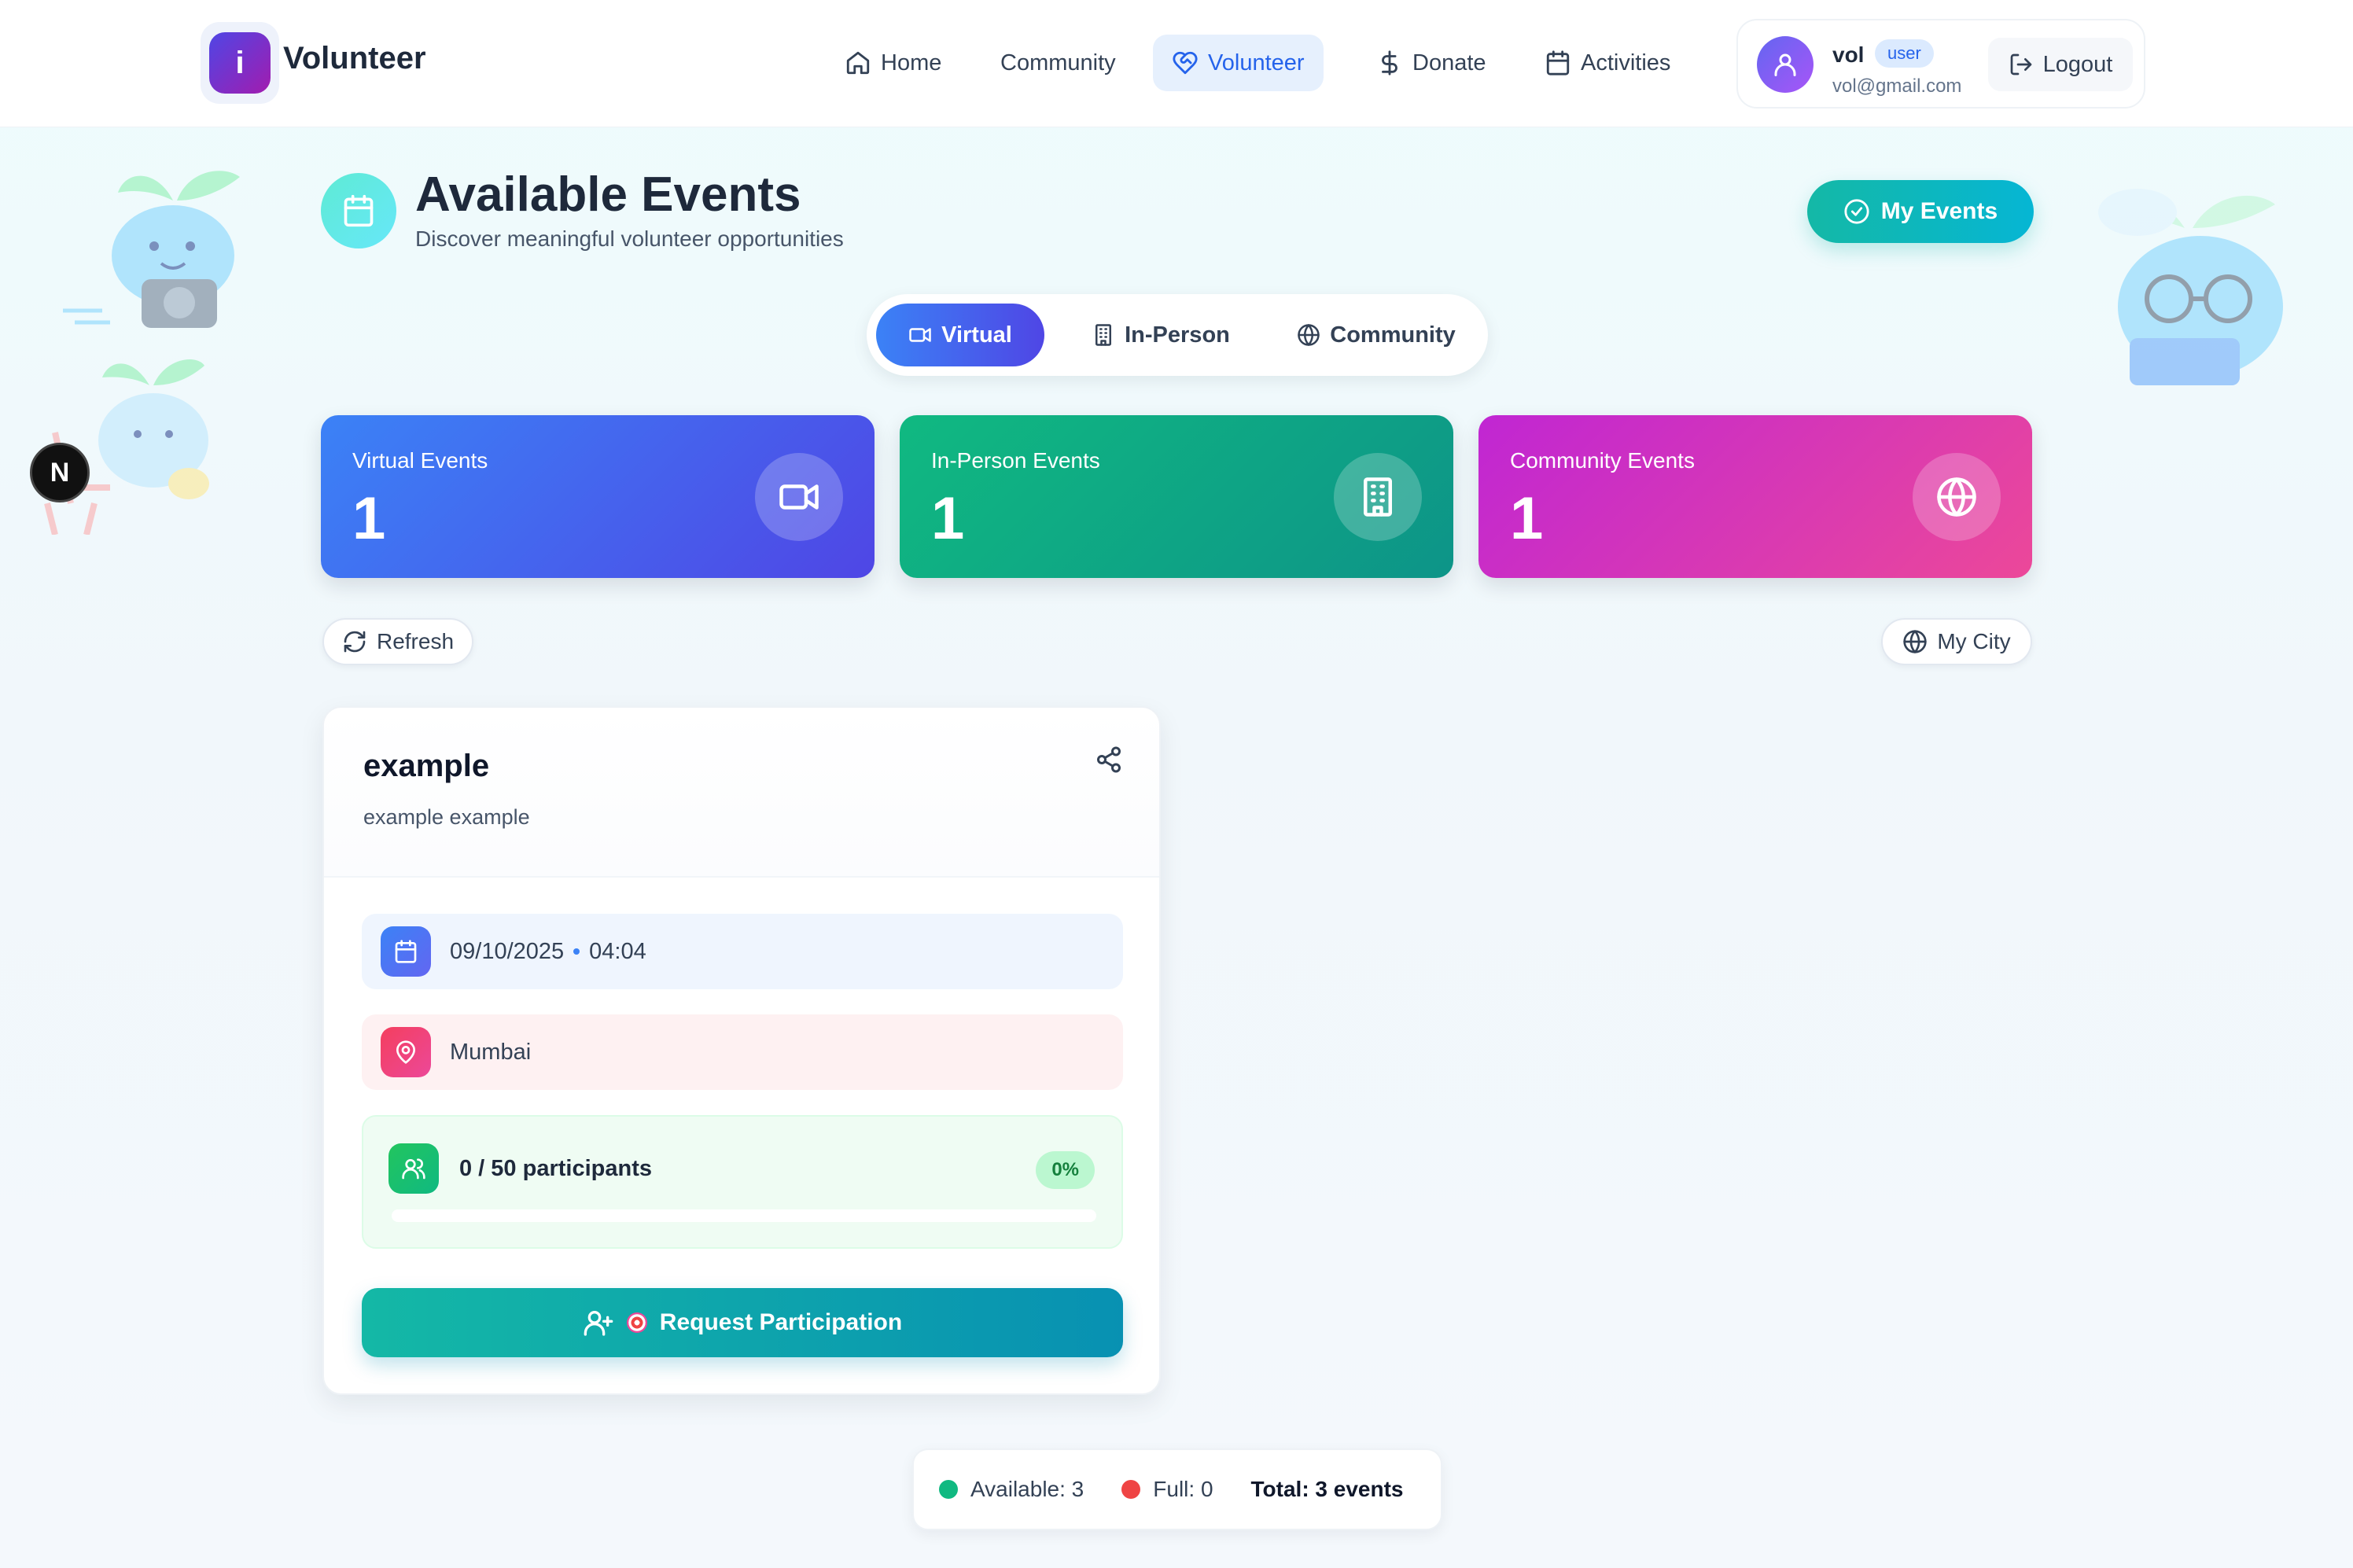 This screenshot has width=2353, height=1568. I want to click on logo-letter: i, so click(240, 63).